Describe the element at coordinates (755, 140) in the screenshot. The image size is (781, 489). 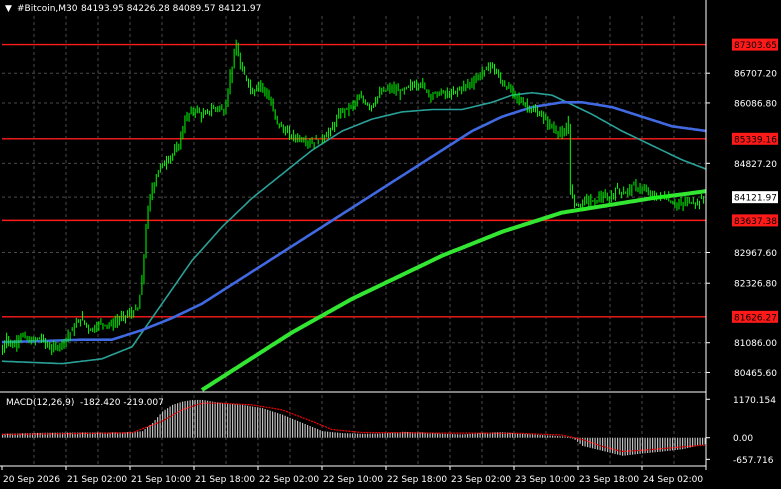
I see `level-price-label: 85339.16` at that location.